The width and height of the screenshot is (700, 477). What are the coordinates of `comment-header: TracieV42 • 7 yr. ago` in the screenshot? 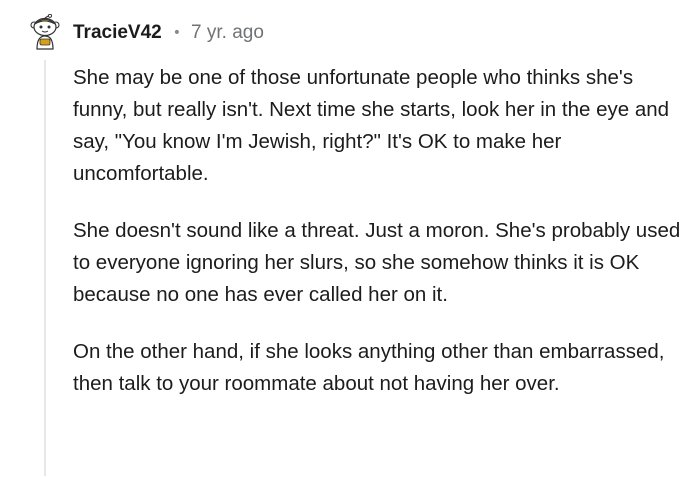 It's located at (168, 33).